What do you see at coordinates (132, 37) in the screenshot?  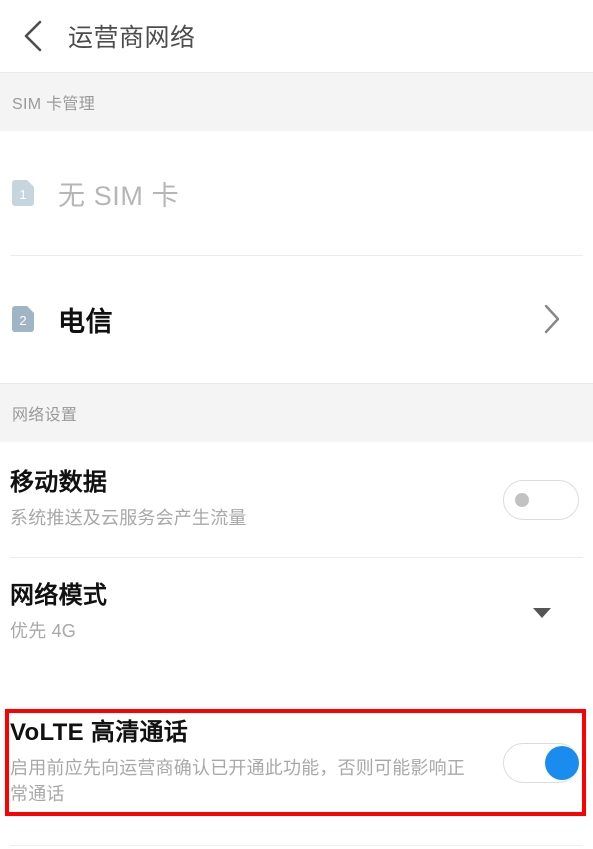 I see `page-title: 运营商网络` at bounding box center [132, 37].